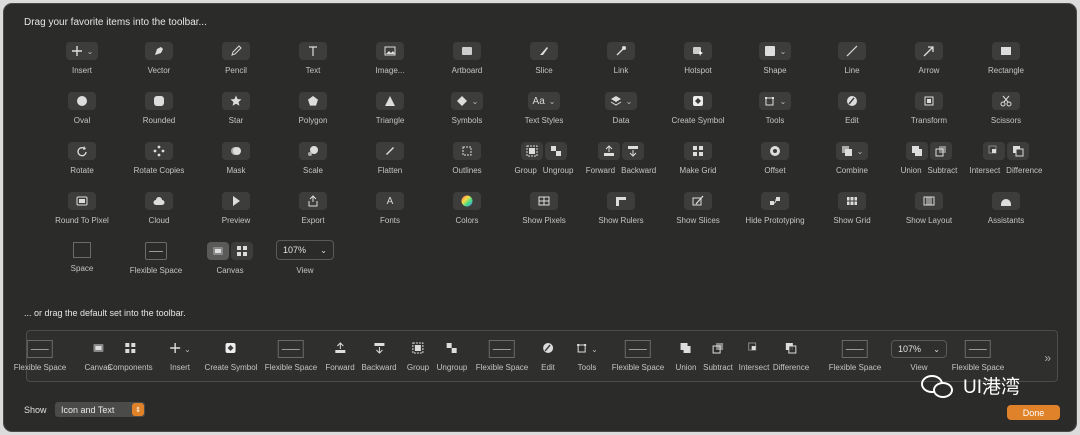 This screenshot has height=435, width=1080. Describe the element at coordinates (587, 355) in the screenshot. I see `default-item-tools: ⌄ Tools` at that location.